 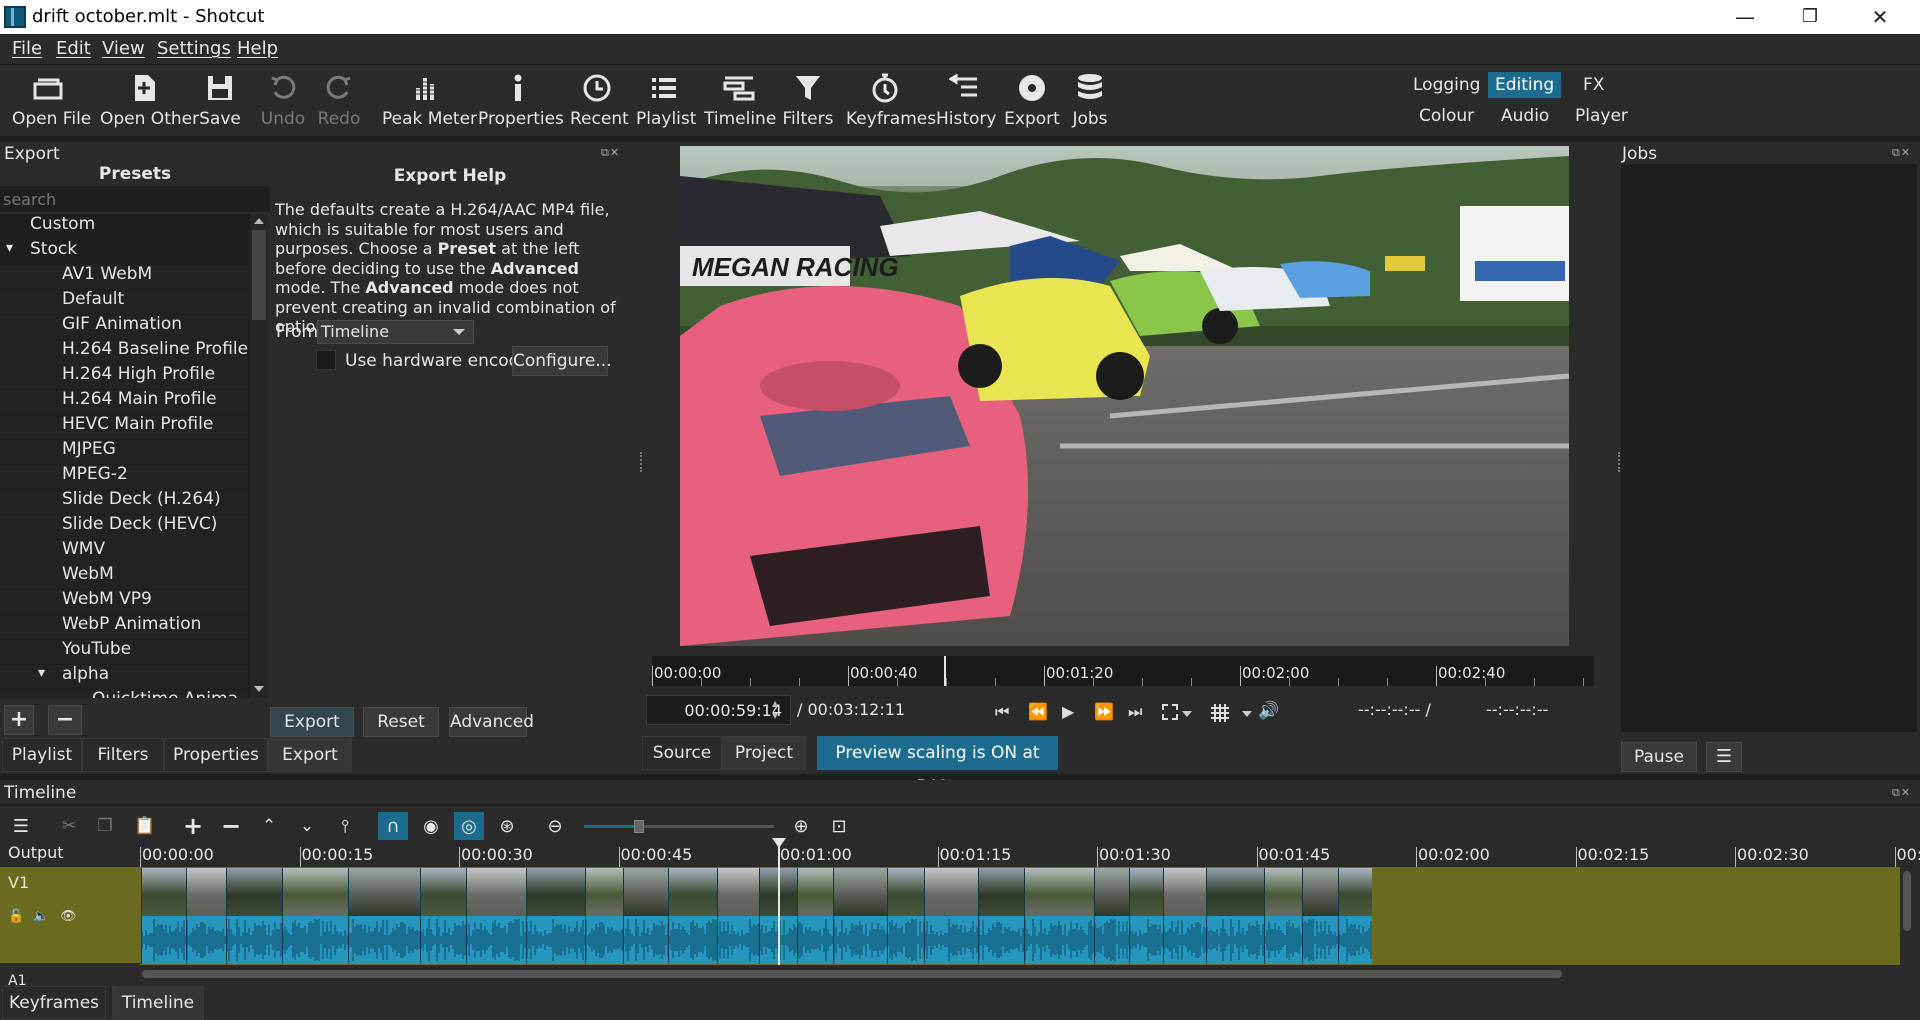 I want to click on timeline-vertical-scrollbar, so click(x=1907, y=917).